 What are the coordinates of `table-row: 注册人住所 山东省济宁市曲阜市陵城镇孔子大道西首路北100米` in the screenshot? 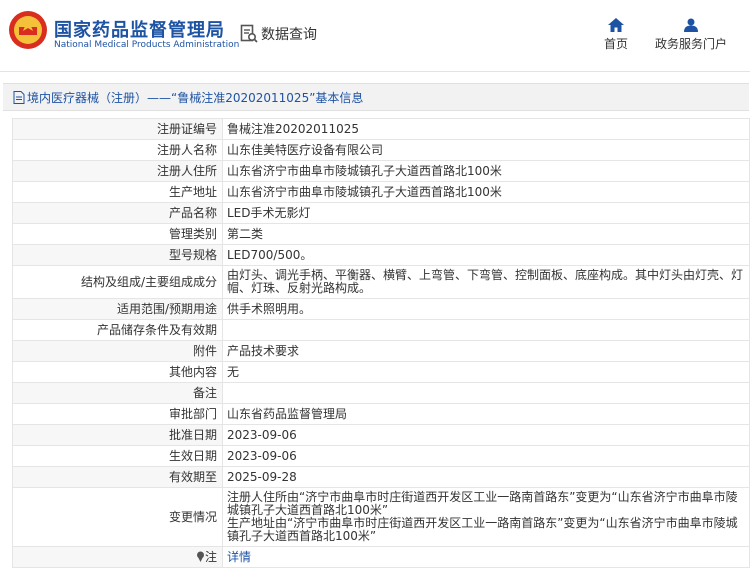 It's located at (381, 171).